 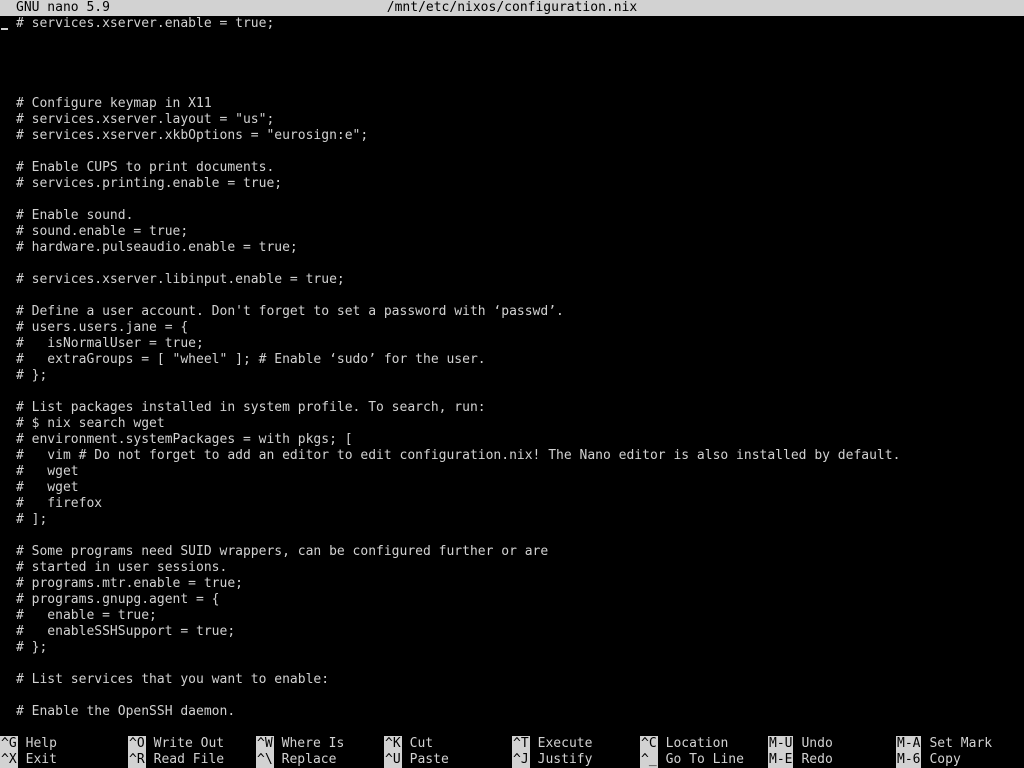 I want to click on shortcut-set-mark: M-A Set Mark, so click(x=944, y=744).